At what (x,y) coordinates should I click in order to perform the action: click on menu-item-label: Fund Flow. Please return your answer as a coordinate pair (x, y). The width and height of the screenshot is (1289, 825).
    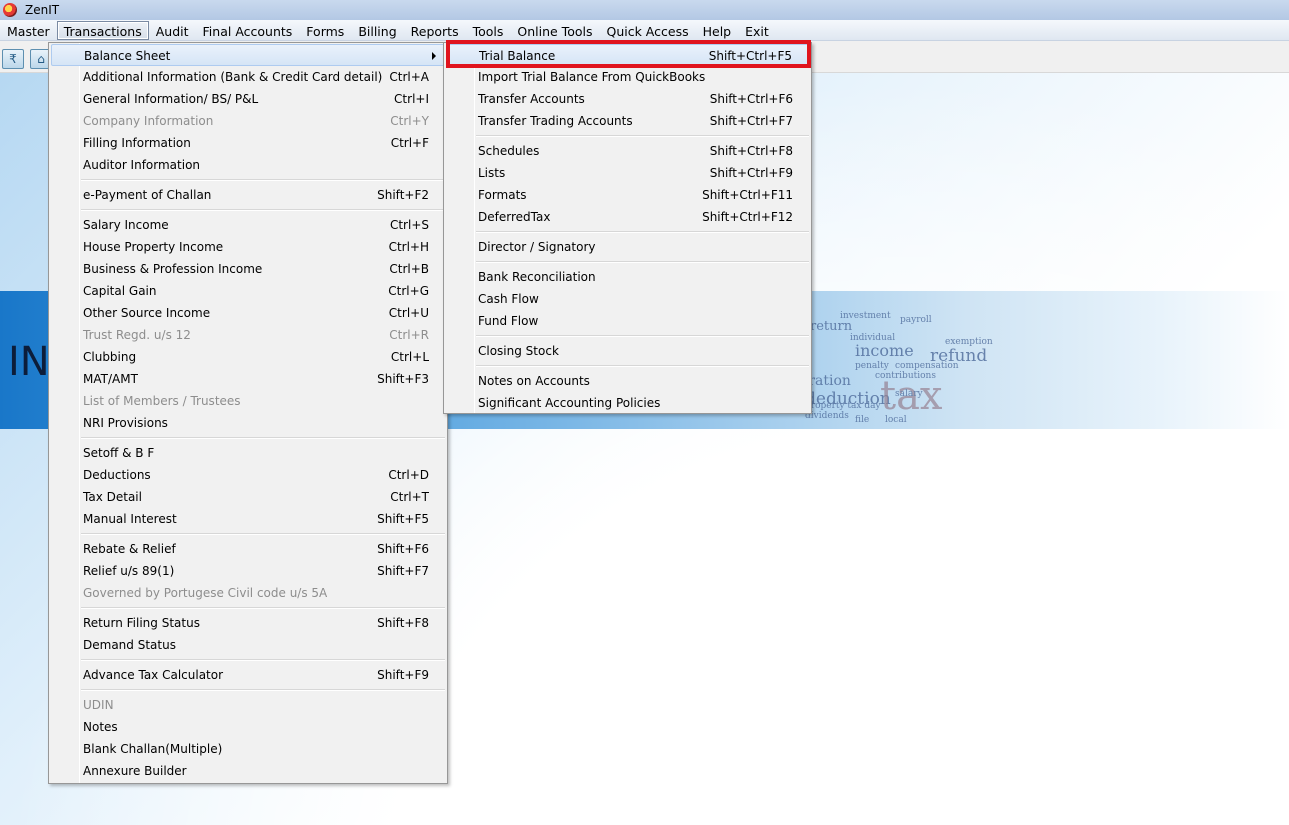
    Looking at the image, I should click on (508, 321).